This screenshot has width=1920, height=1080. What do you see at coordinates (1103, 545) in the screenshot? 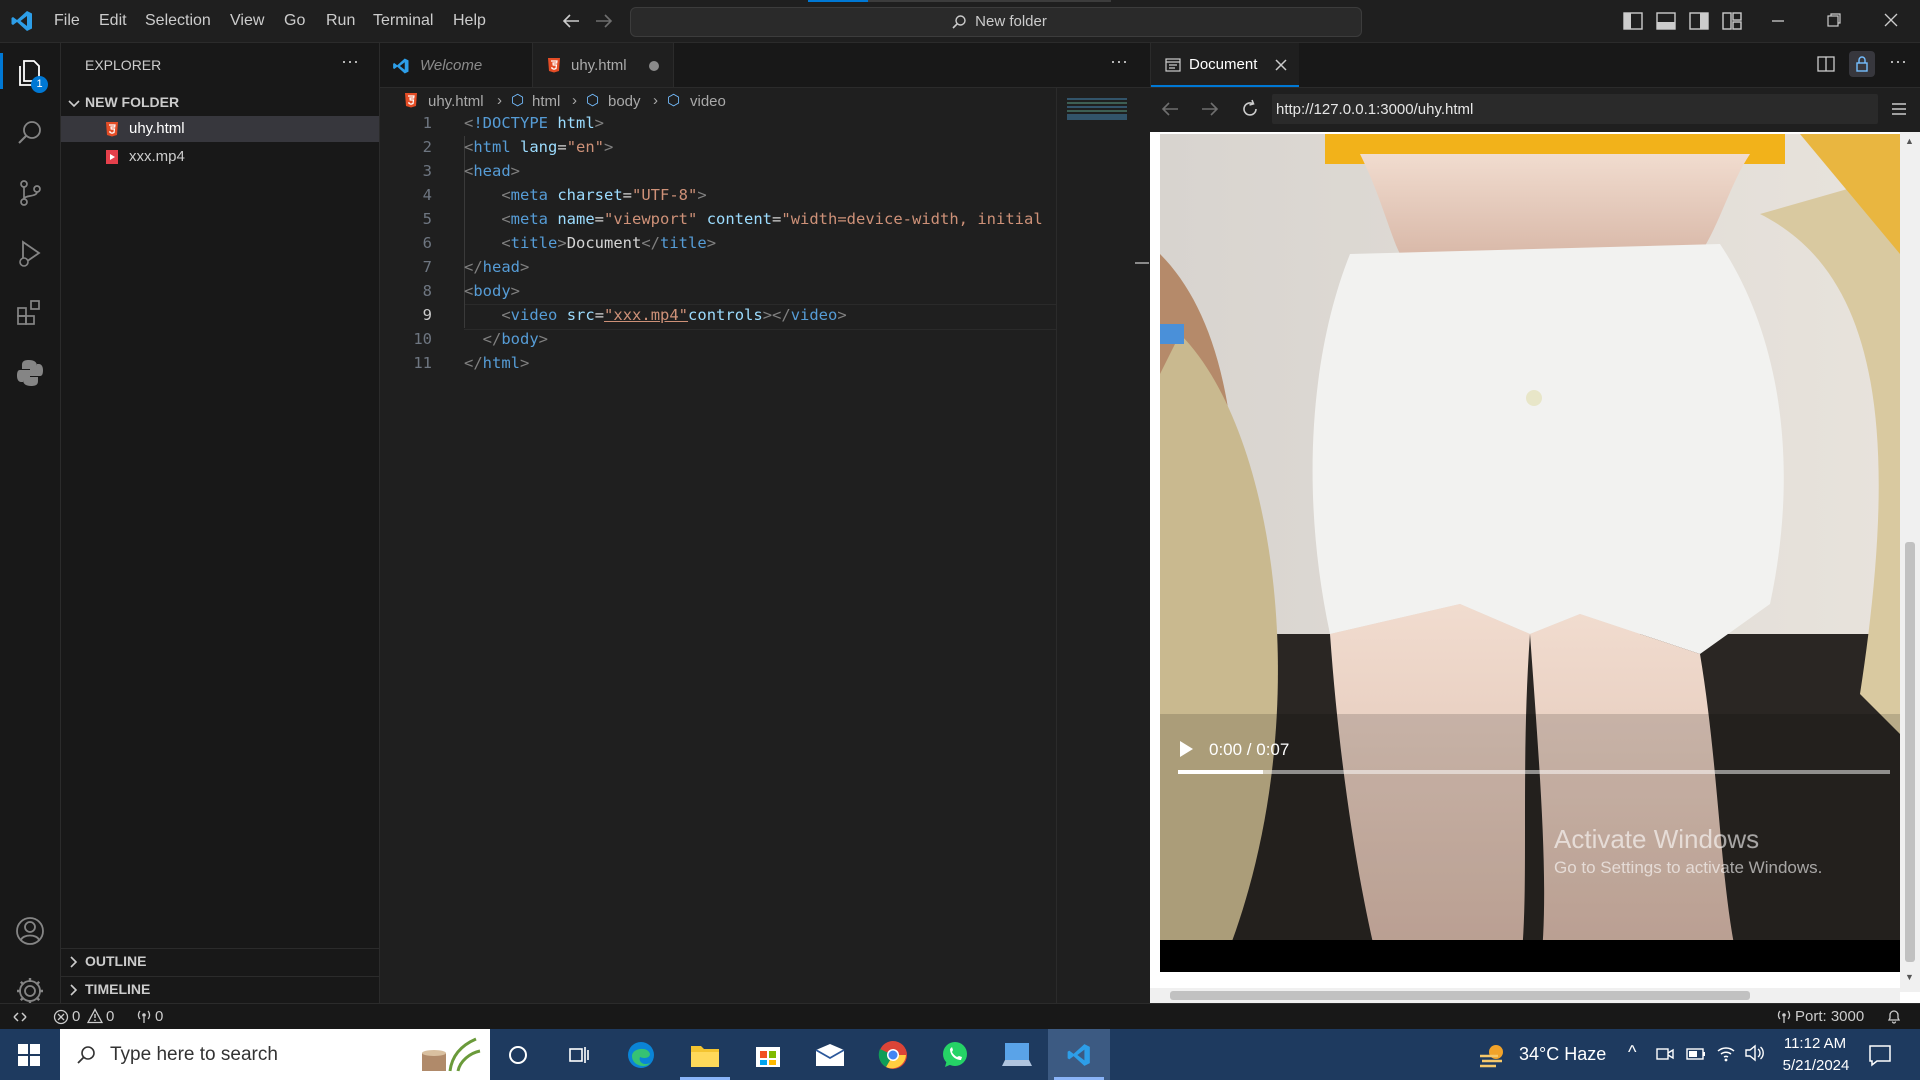
I see `minimap` at bounding box center [1103, 545].